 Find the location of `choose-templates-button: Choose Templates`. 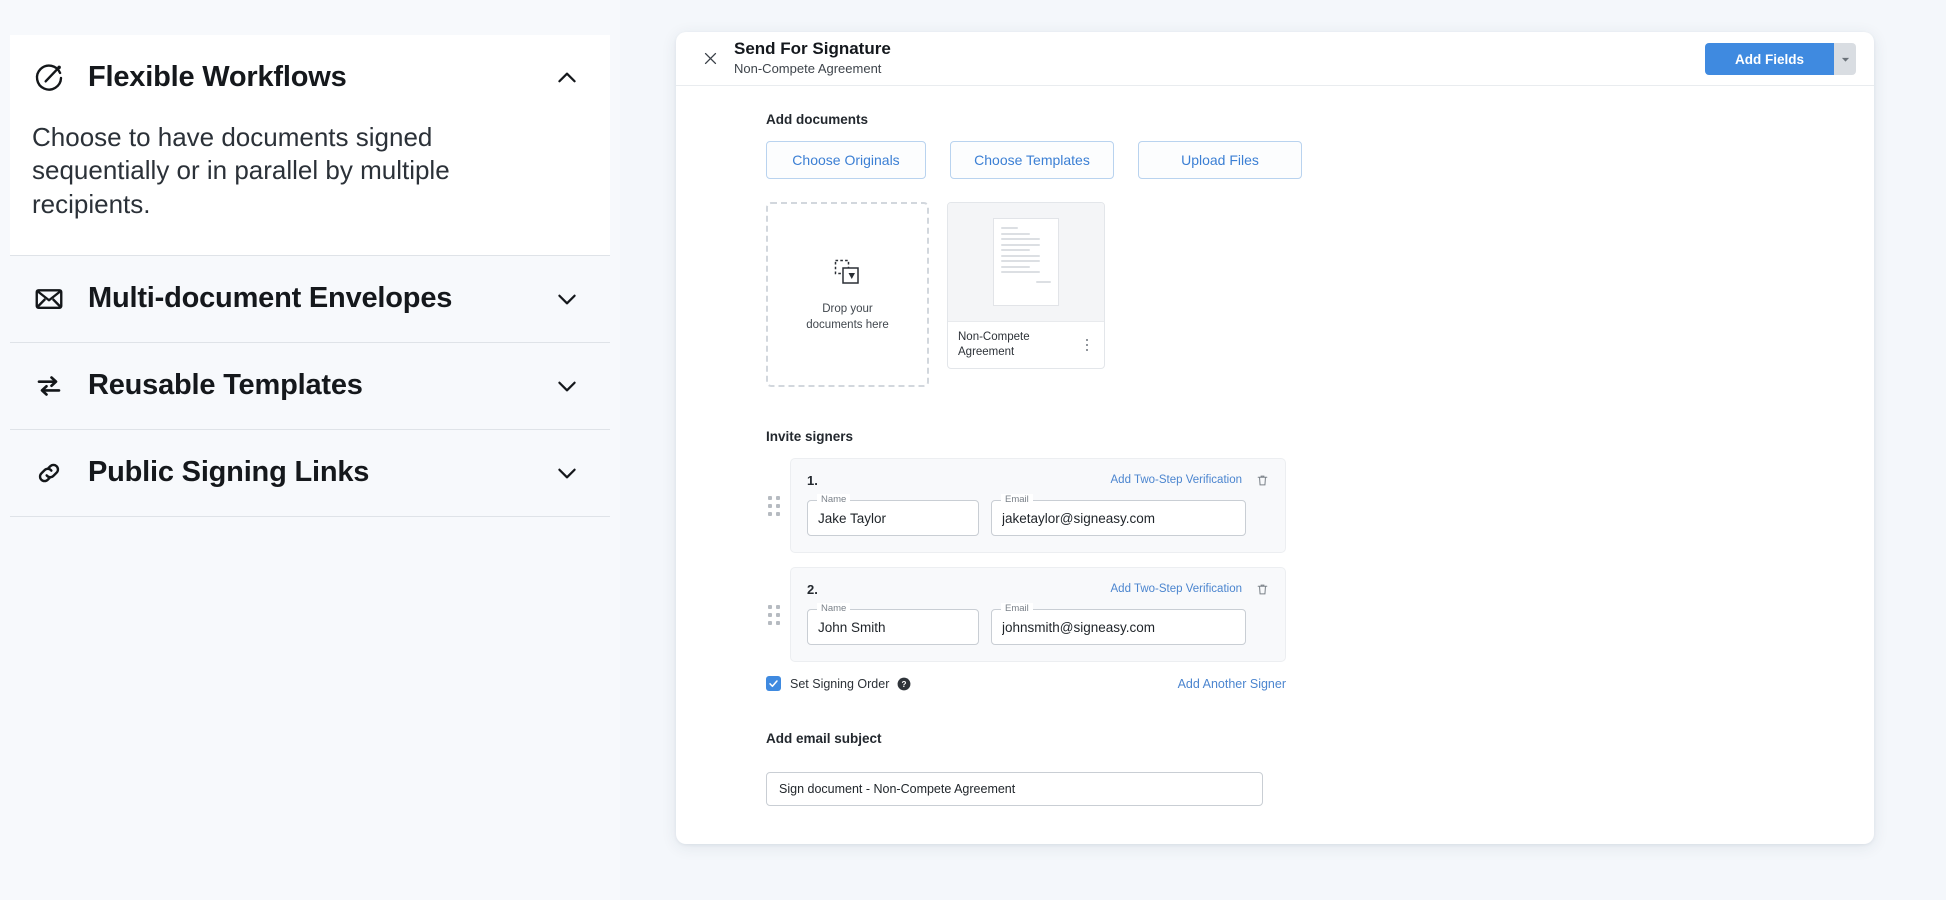

choose-templates-button: Choose Templates is located at coordinates (1032, 160).